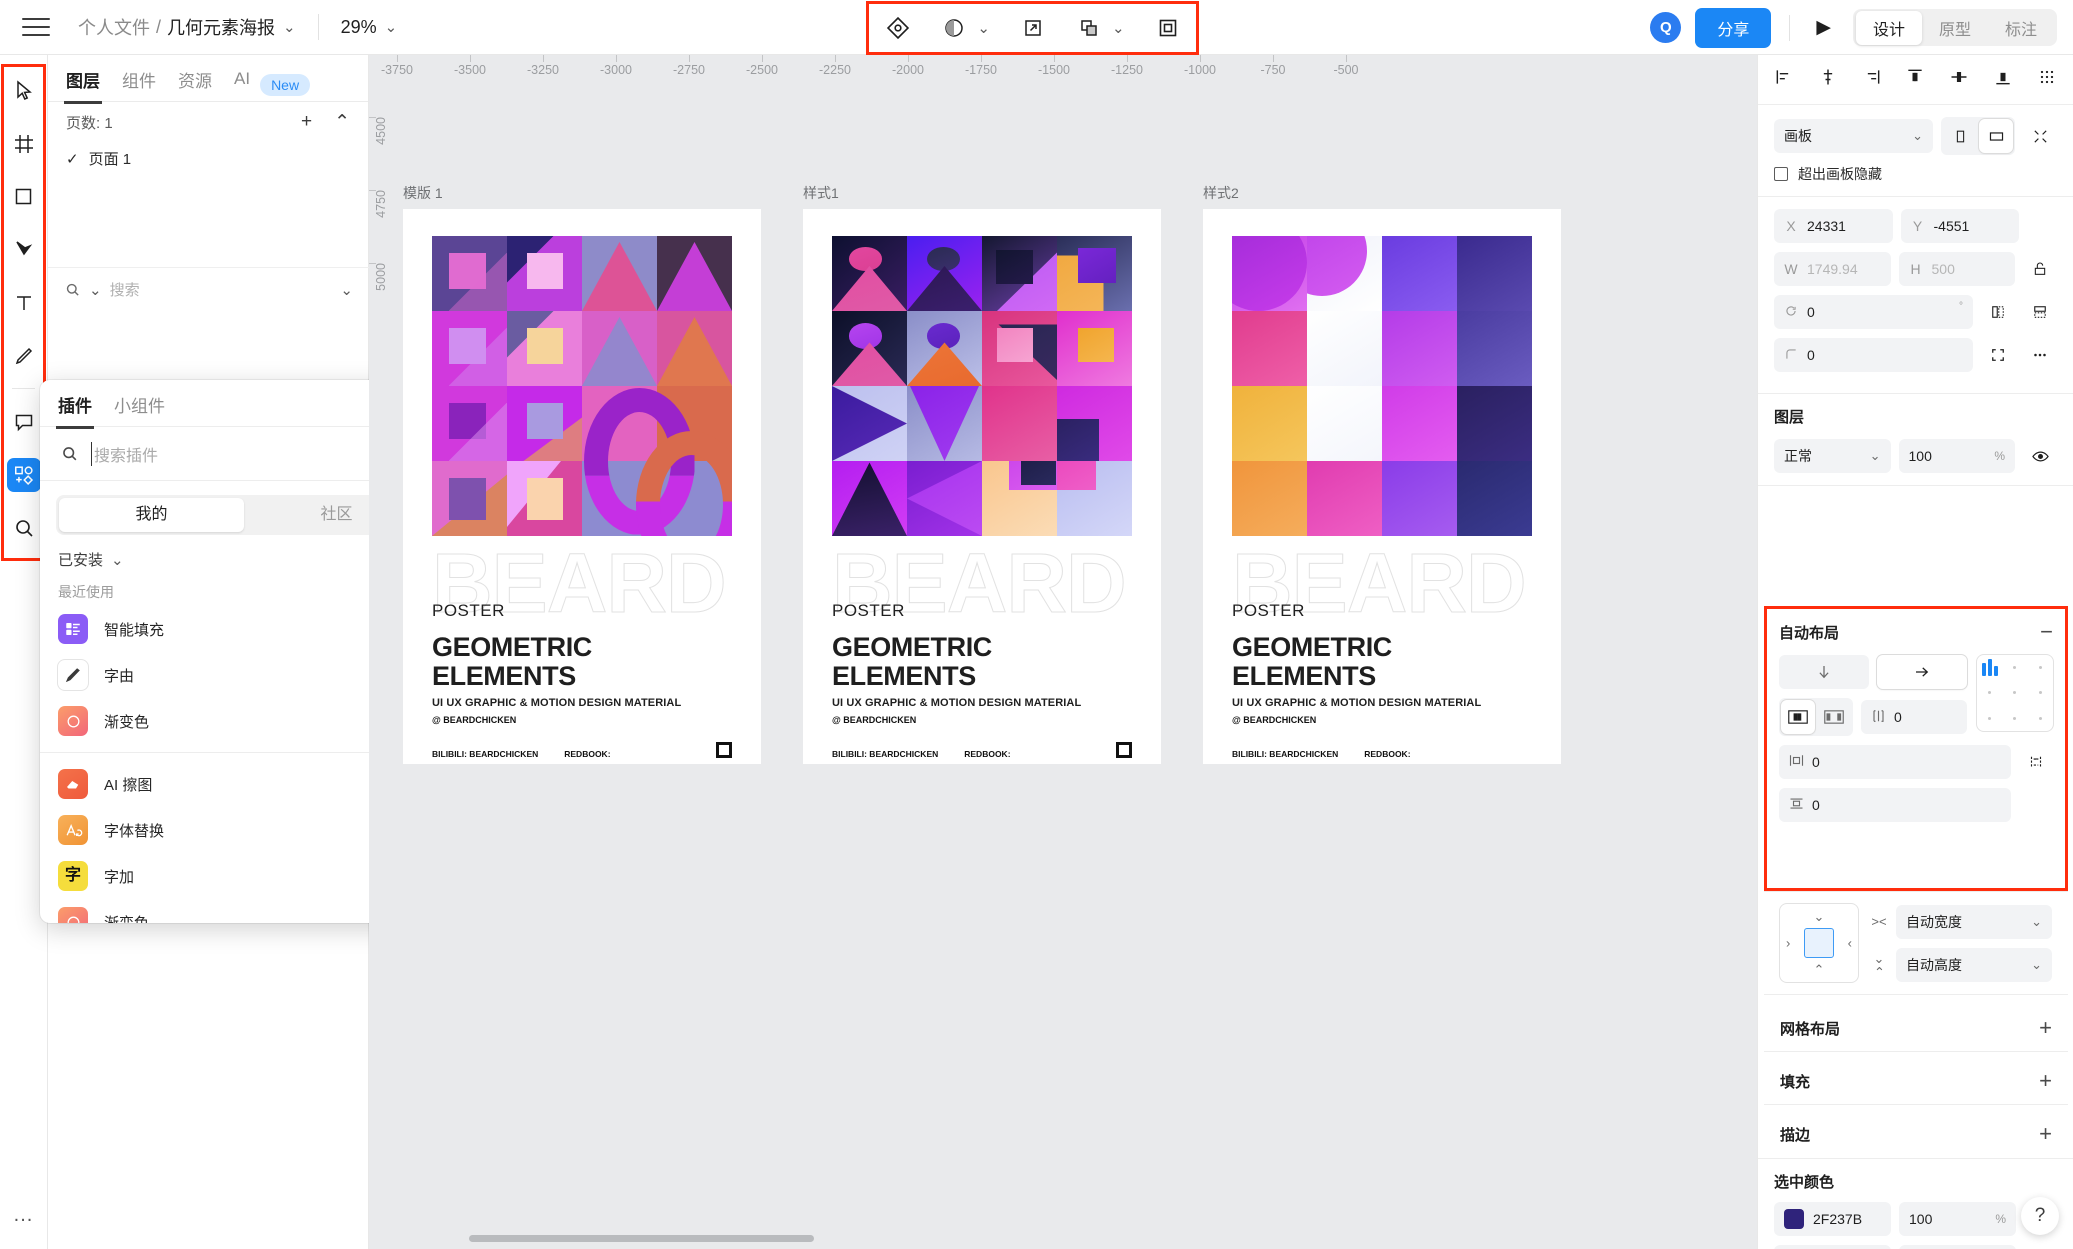  What do you see at coordinates (1914, 717) in the screenshot?
I see `gap-field: 0` at bounding box center [1914, 717].